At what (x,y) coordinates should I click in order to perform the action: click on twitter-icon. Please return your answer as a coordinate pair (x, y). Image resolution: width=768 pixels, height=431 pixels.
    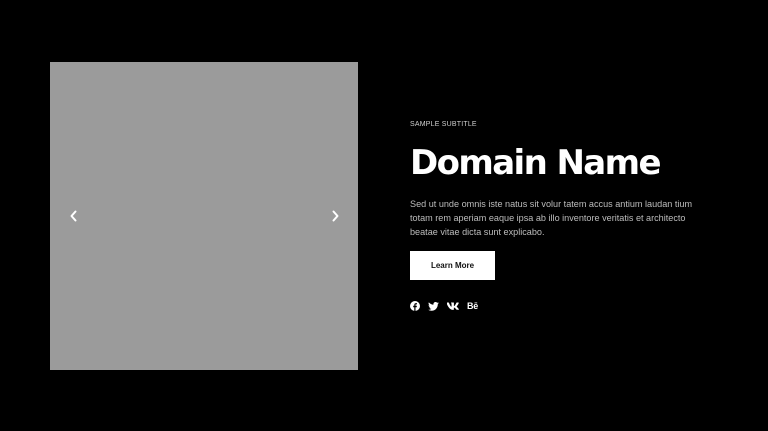
    Looking at the image, I should click on (433, 306).